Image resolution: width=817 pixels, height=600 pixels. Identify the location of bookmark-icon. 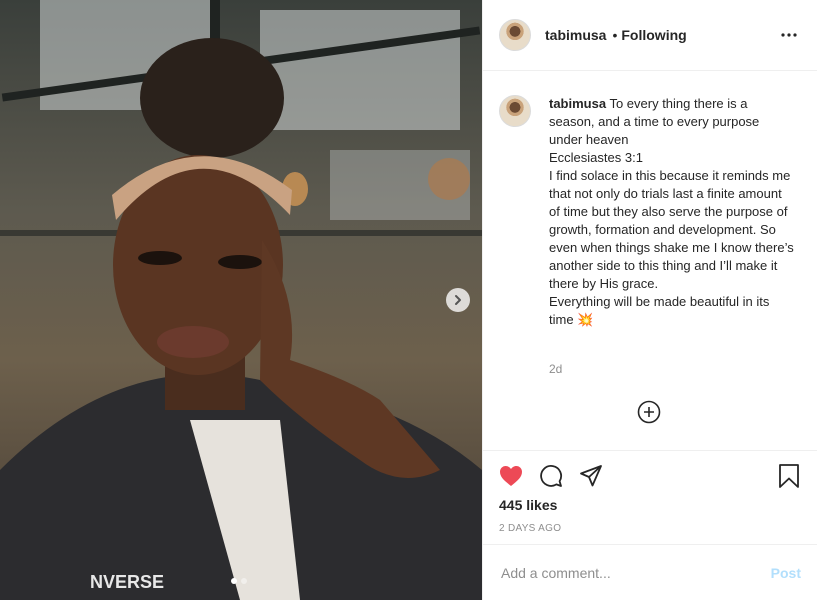
(789, 476).